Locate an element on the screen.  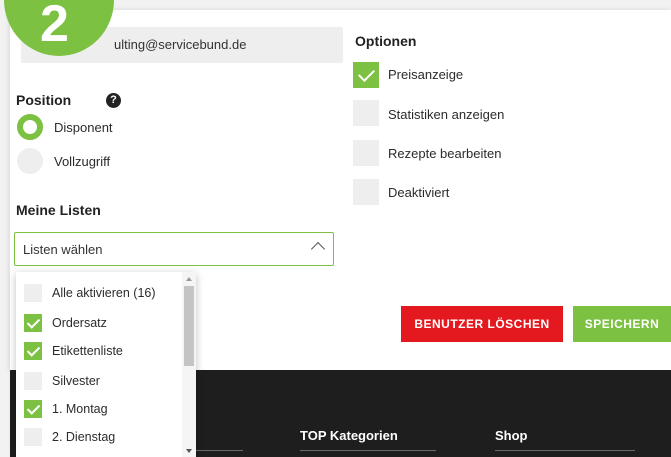
dropdown-scrollbar is located at coordinates (189, 364).